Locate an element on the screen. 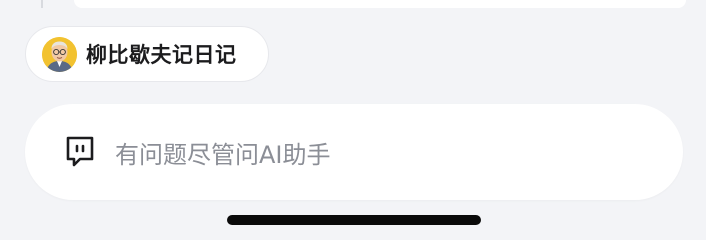  topic-chip: 柳比歇夫记日记 is located at coordinates (147, 54).